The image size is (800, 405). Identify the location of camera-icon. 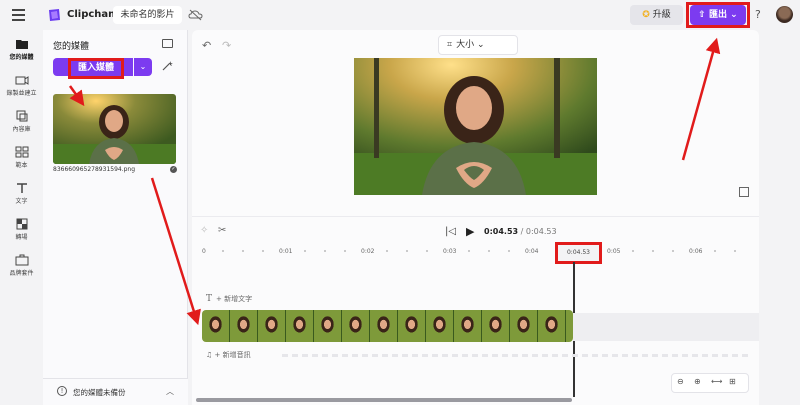
(21, 80).